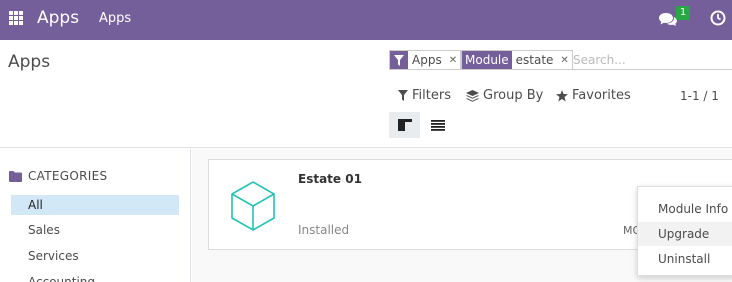 The width and height of the screenshot is (732, 282). I want to click on menu-item-apps: Apps, so click(115, 18).